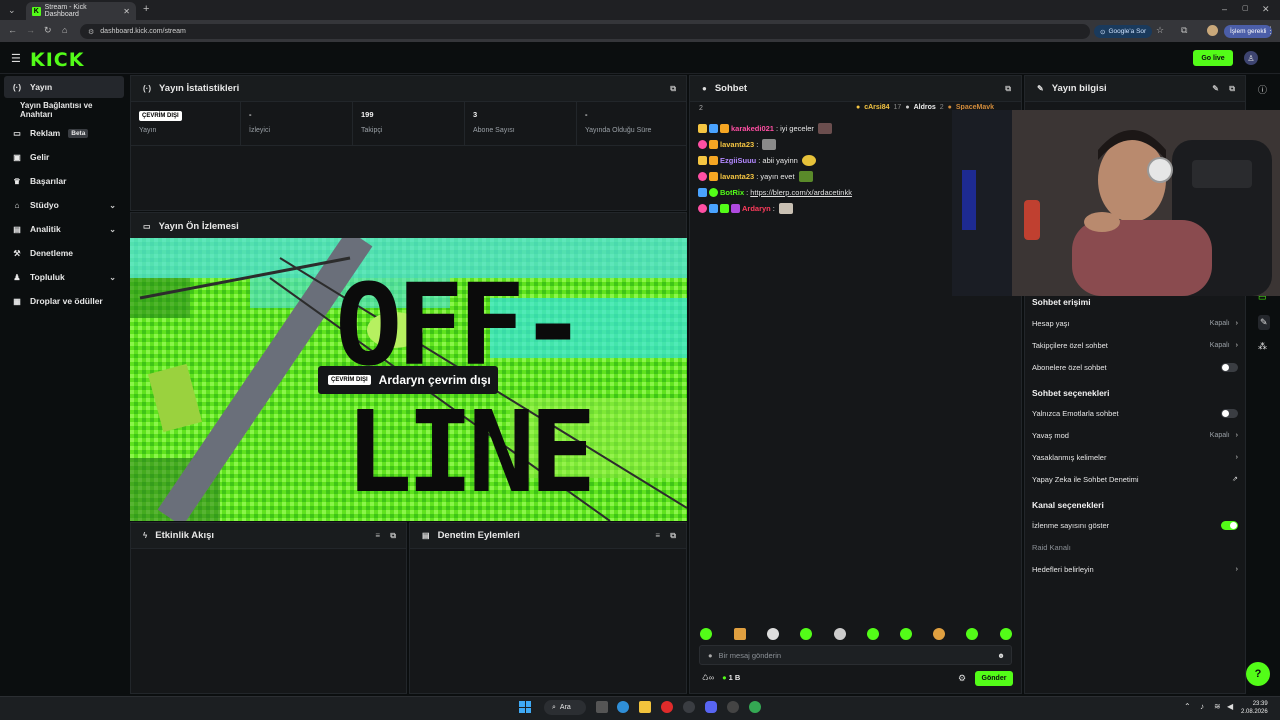 The image size is (1280, 720). I want to click on minimize-icon: –, so click(1224, 9).